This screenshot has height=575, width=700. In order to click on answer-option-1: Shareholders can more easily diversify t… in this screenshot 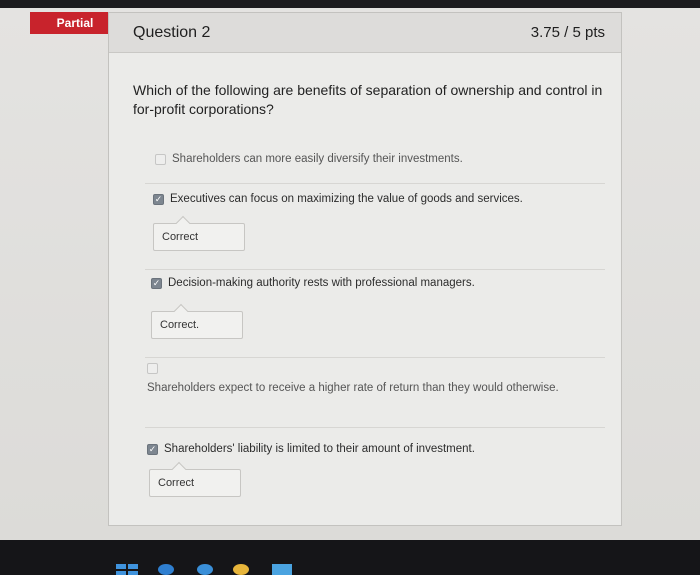, I will do `click(309, 159)`.